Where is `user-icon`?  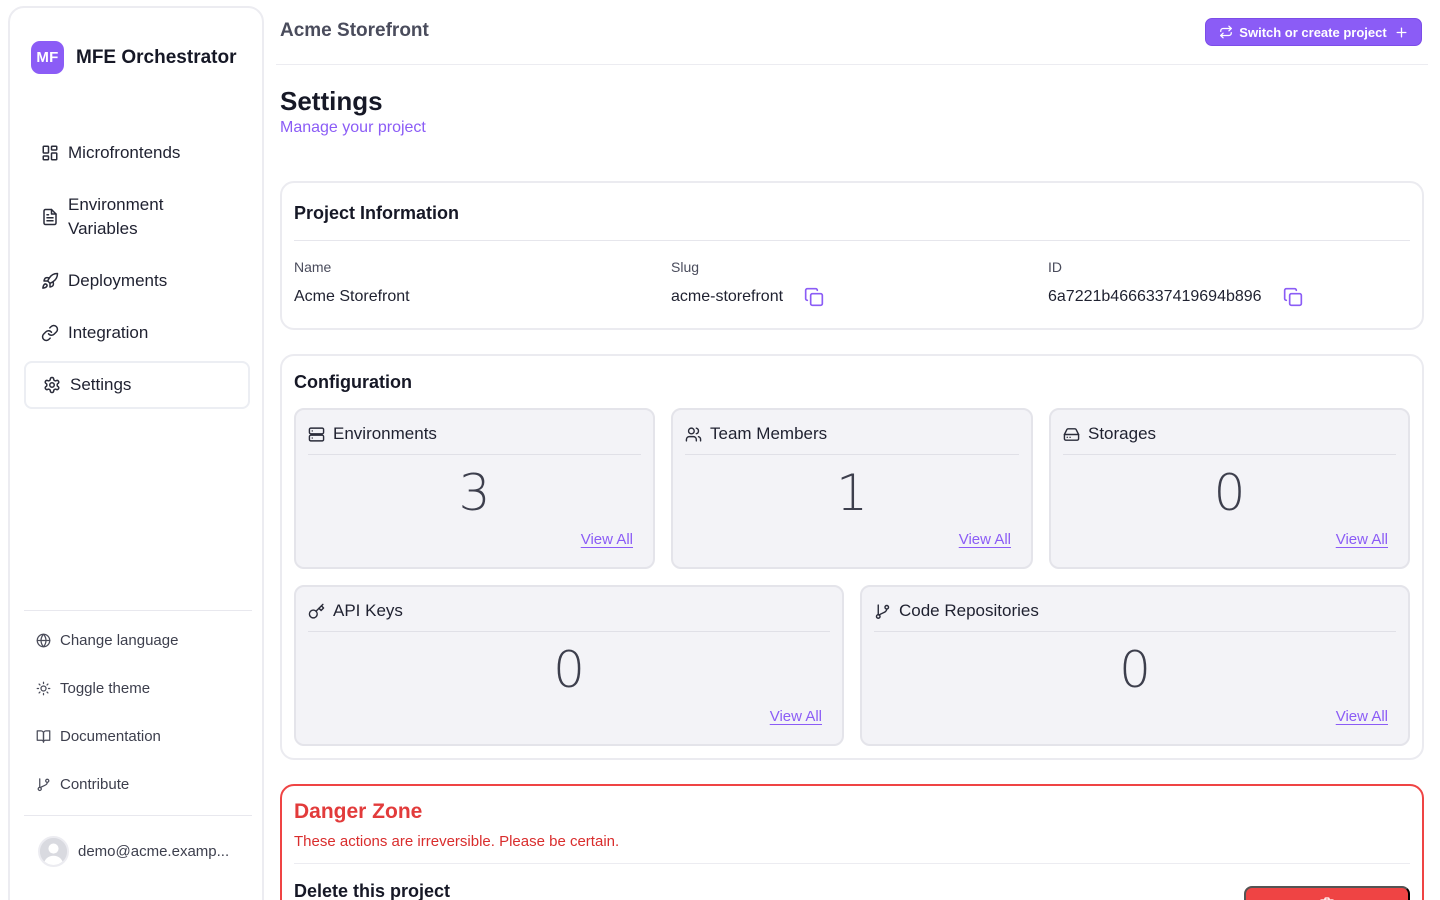
user-icon is located at coordinates (53, 851).